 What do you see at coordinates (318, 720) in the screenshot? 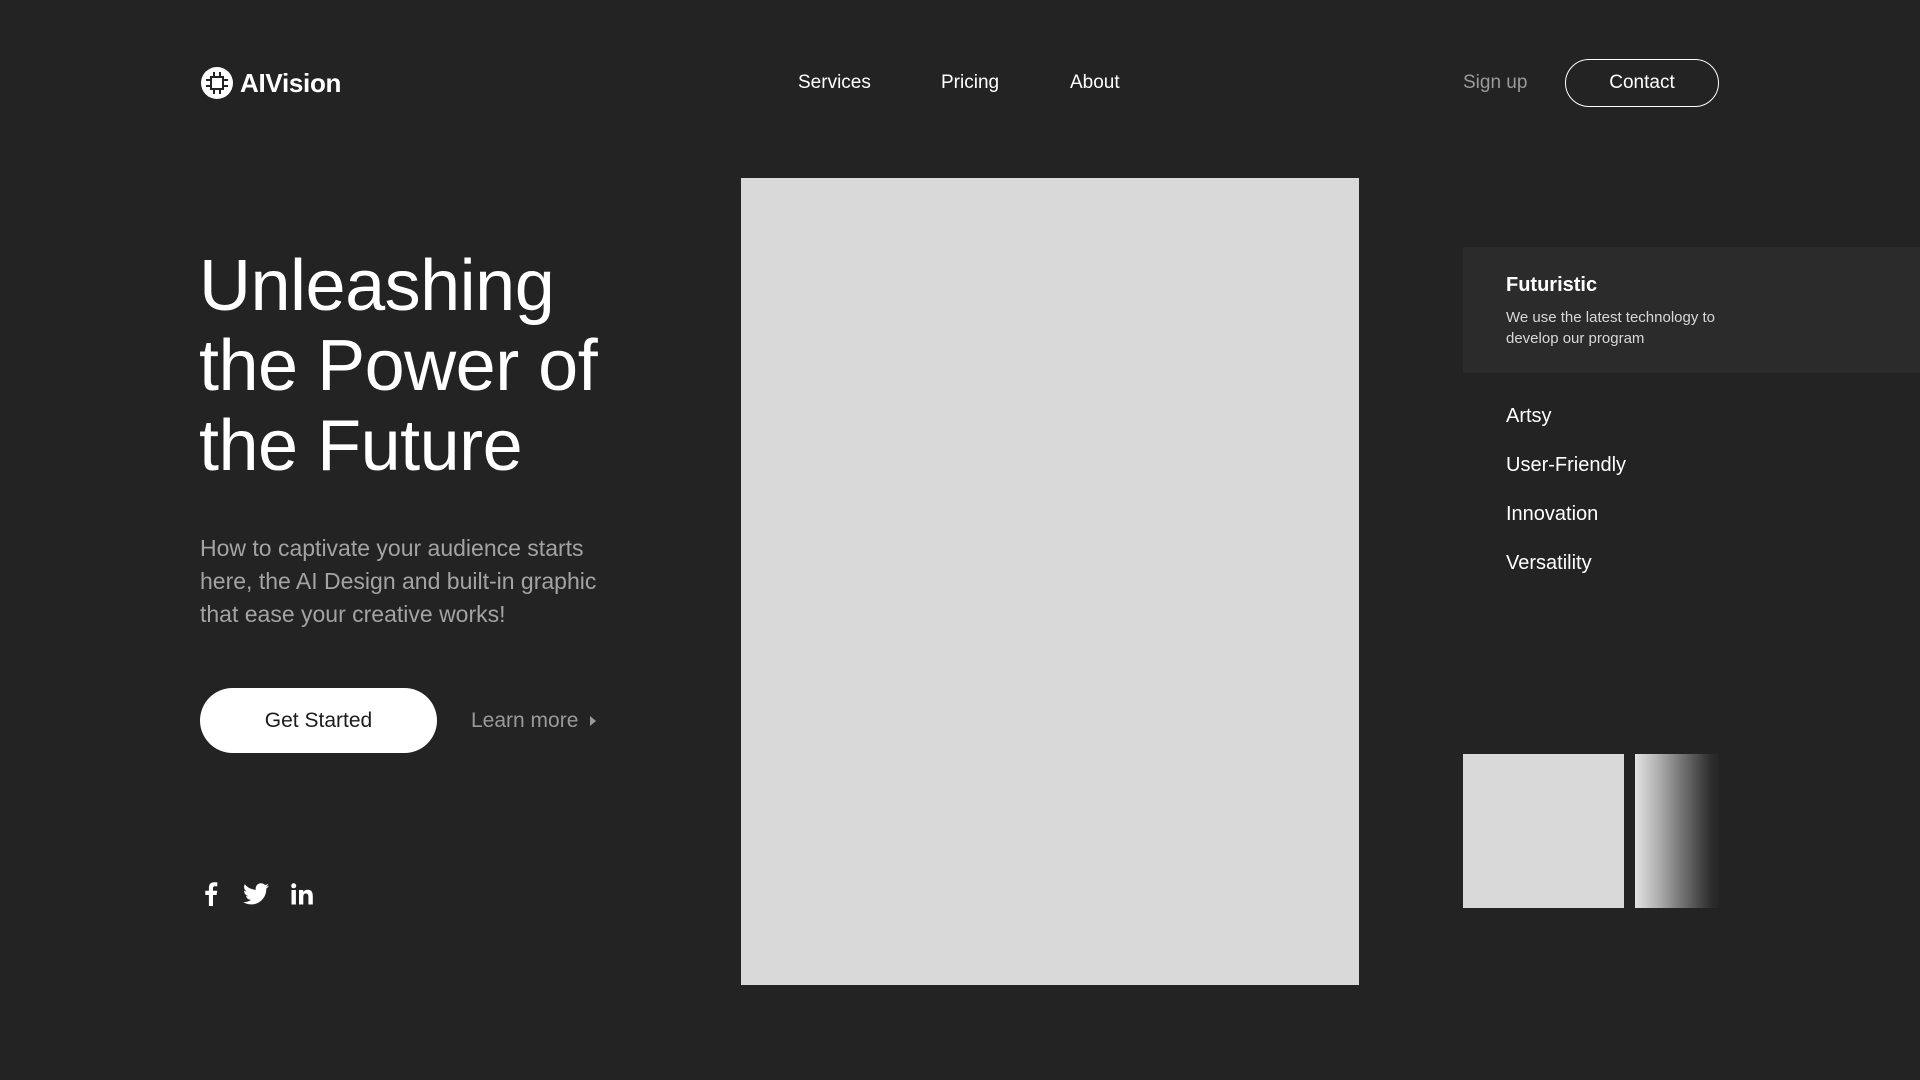
I see `get-started-button: Get Started` at bounding box center [318, 720].